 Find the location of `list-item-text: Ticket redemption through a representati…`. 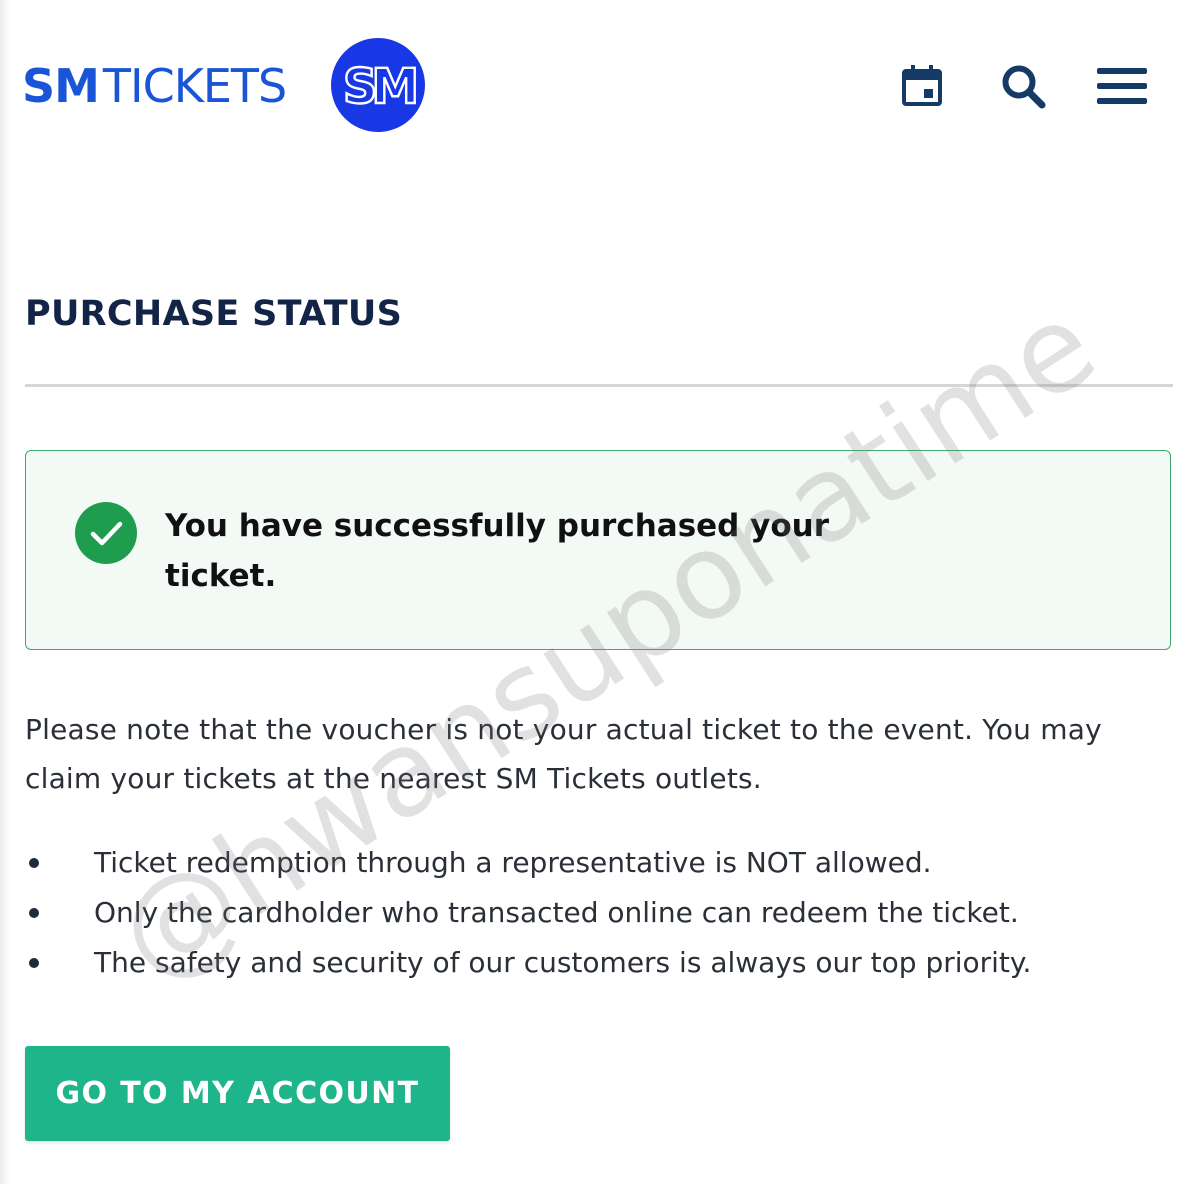

list-item-text: Ticket redemption through a representati… is located at coordinates (513, 862).